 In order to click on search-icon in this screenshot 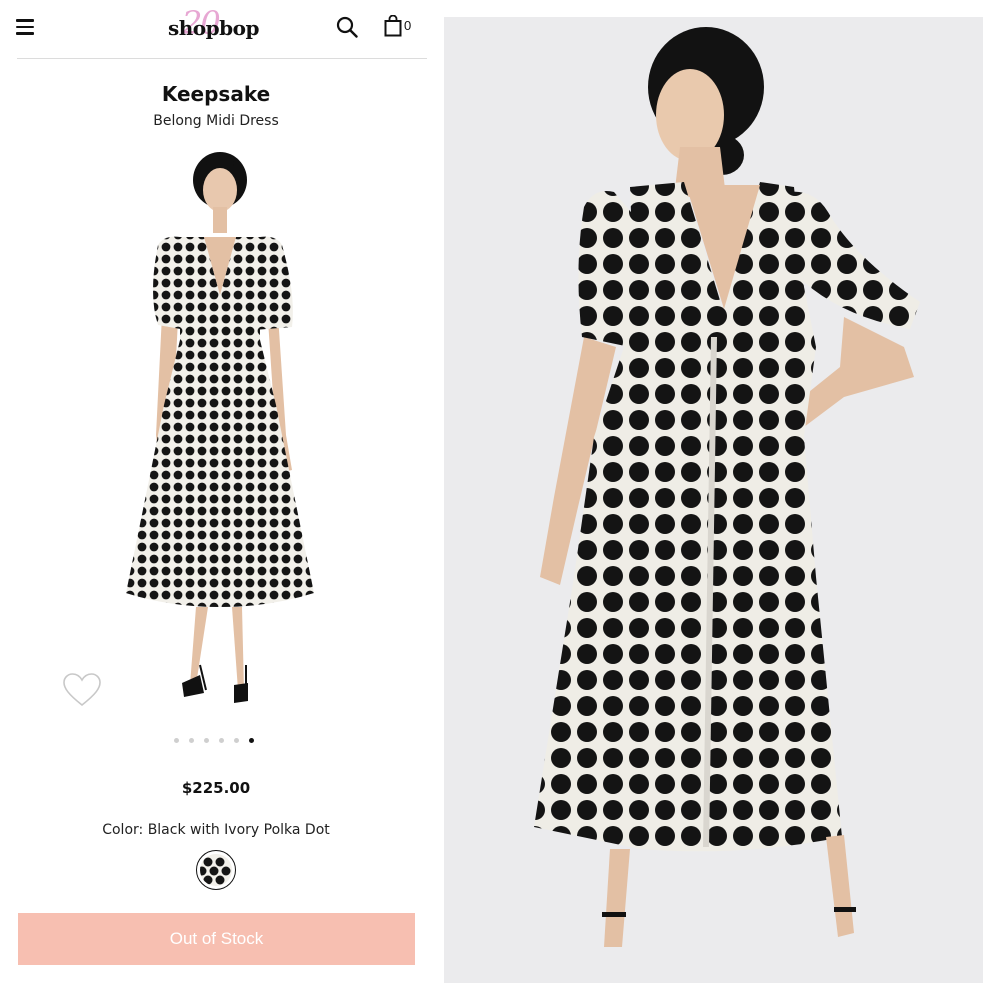, I will do `click(347, 27)`.